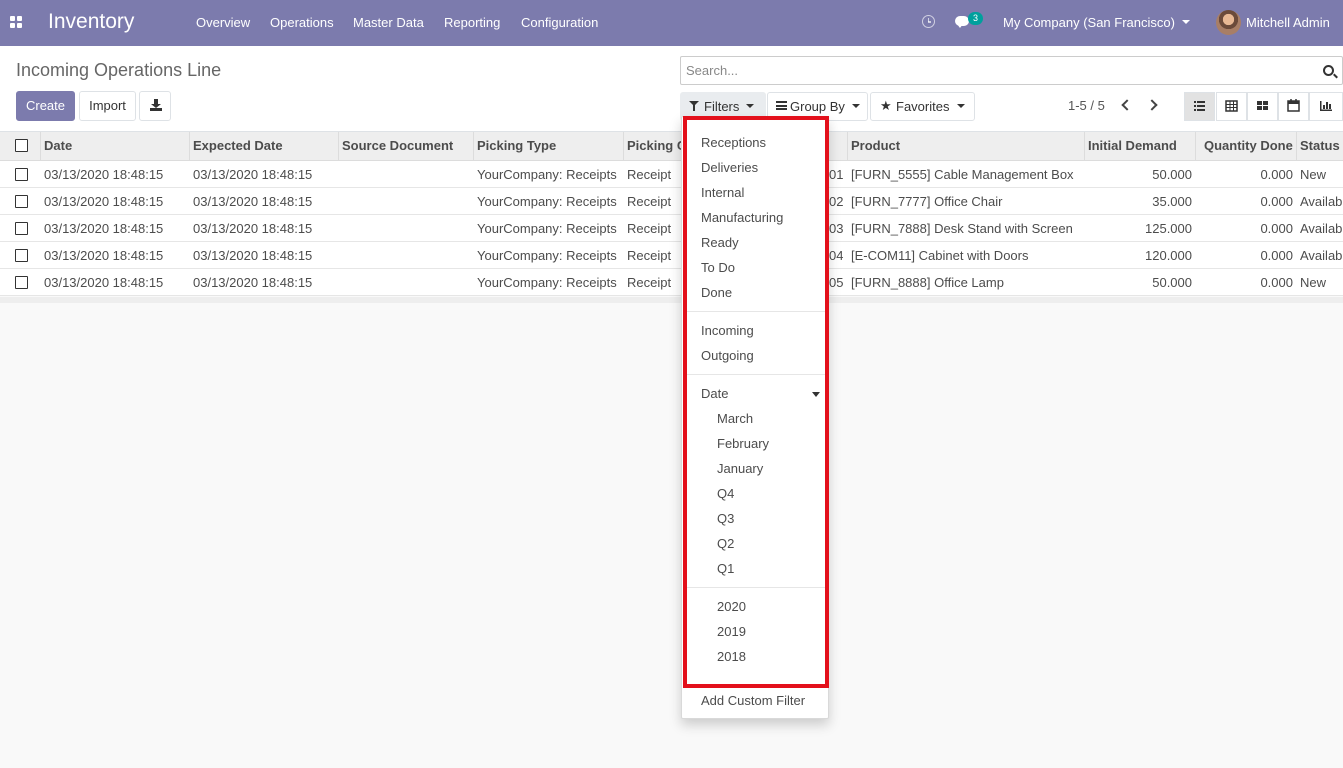  Describe the element at coordinates (1328, 70) in the screenshot. I see `search-icon` at that location.